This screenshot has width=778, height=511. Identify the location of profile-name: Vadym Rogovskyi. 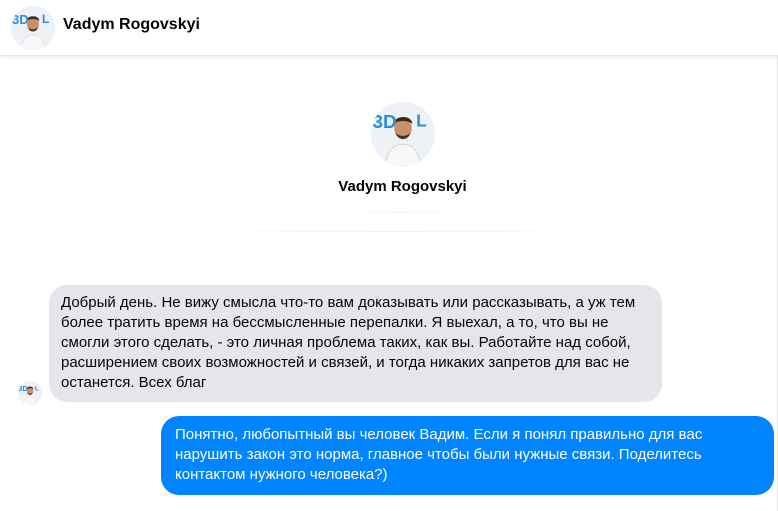
(402, 186).